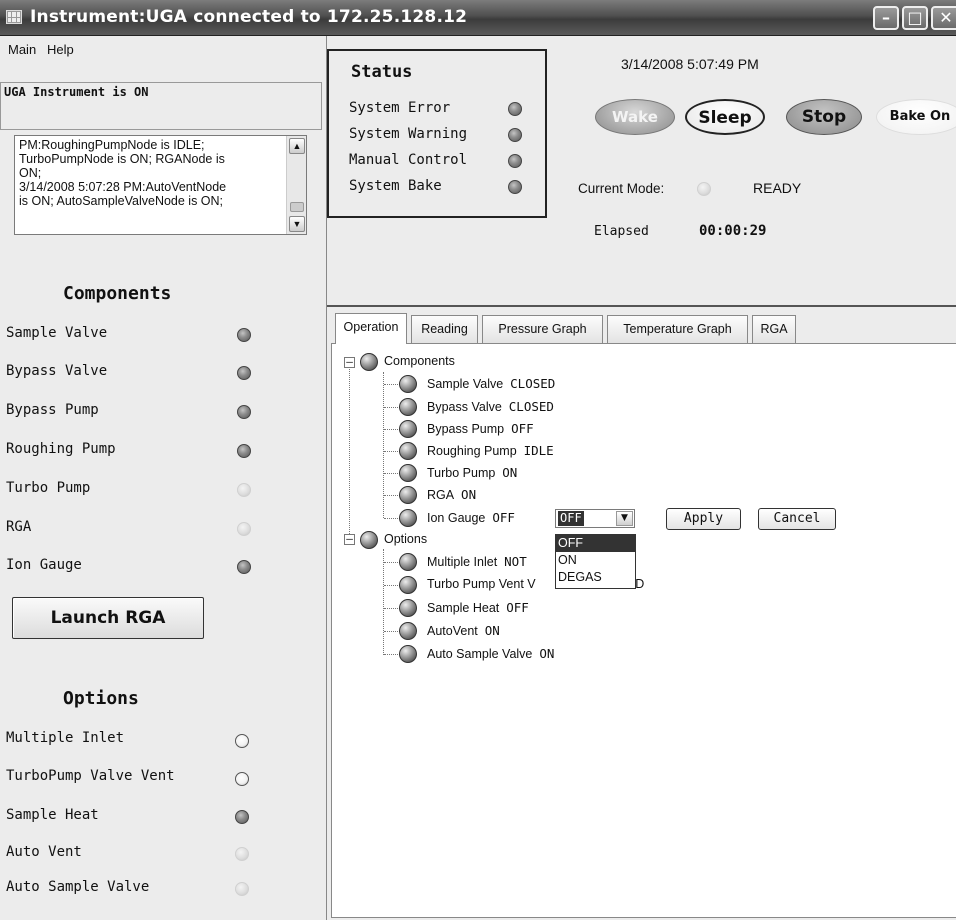 This screenshot has height=920, width=956. Describe the element at coordinates (452, 631) in the screenshot. I see `node-name: AutoVent` at that location.